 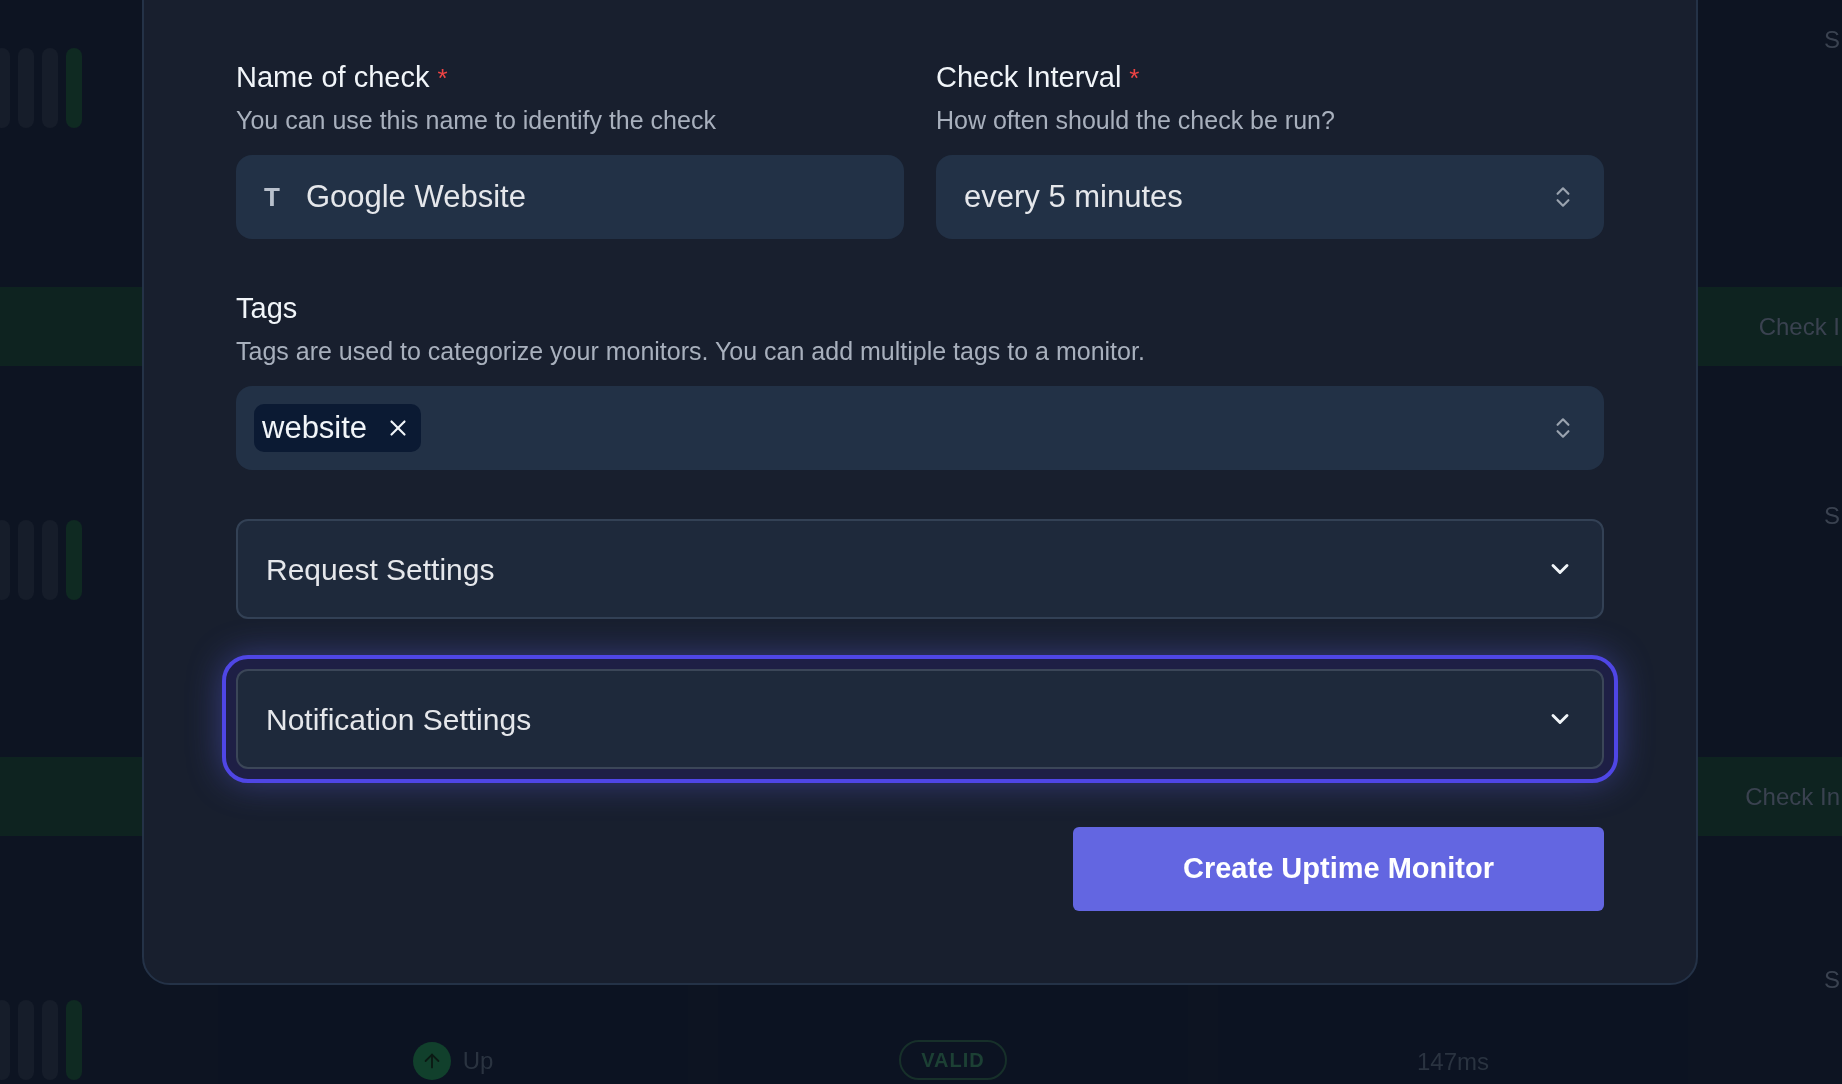 I want to click on create-button: Create Uptime Monitor, so click(x=1338, y=869).